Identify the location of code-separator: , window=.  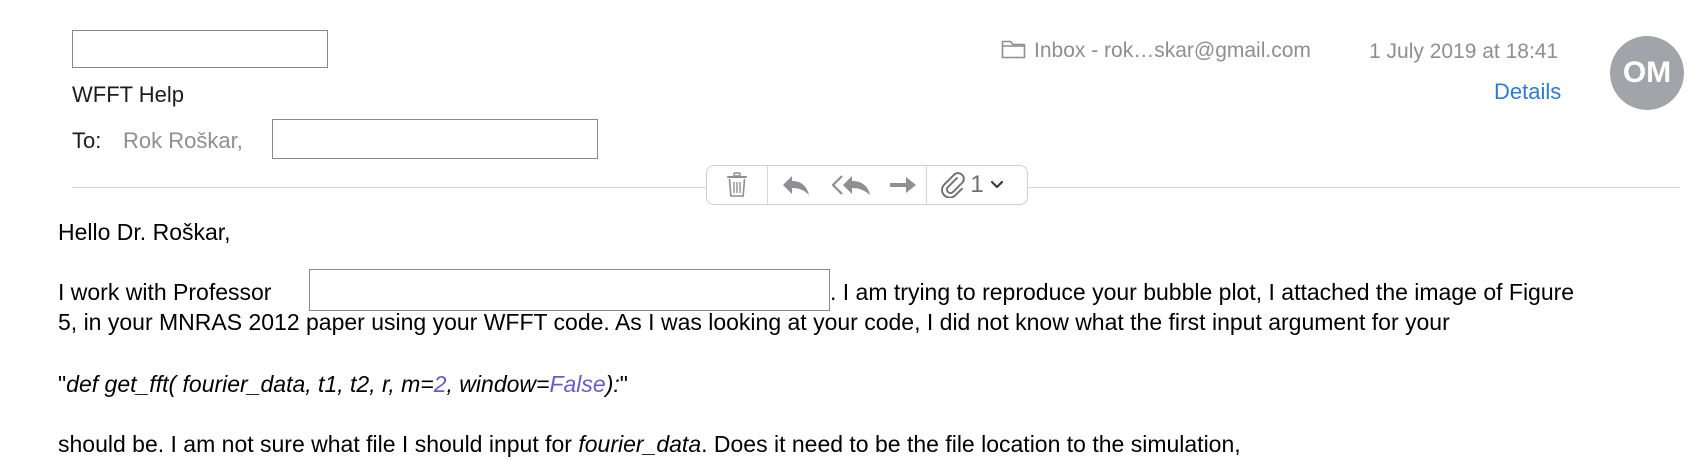
(498, 384).